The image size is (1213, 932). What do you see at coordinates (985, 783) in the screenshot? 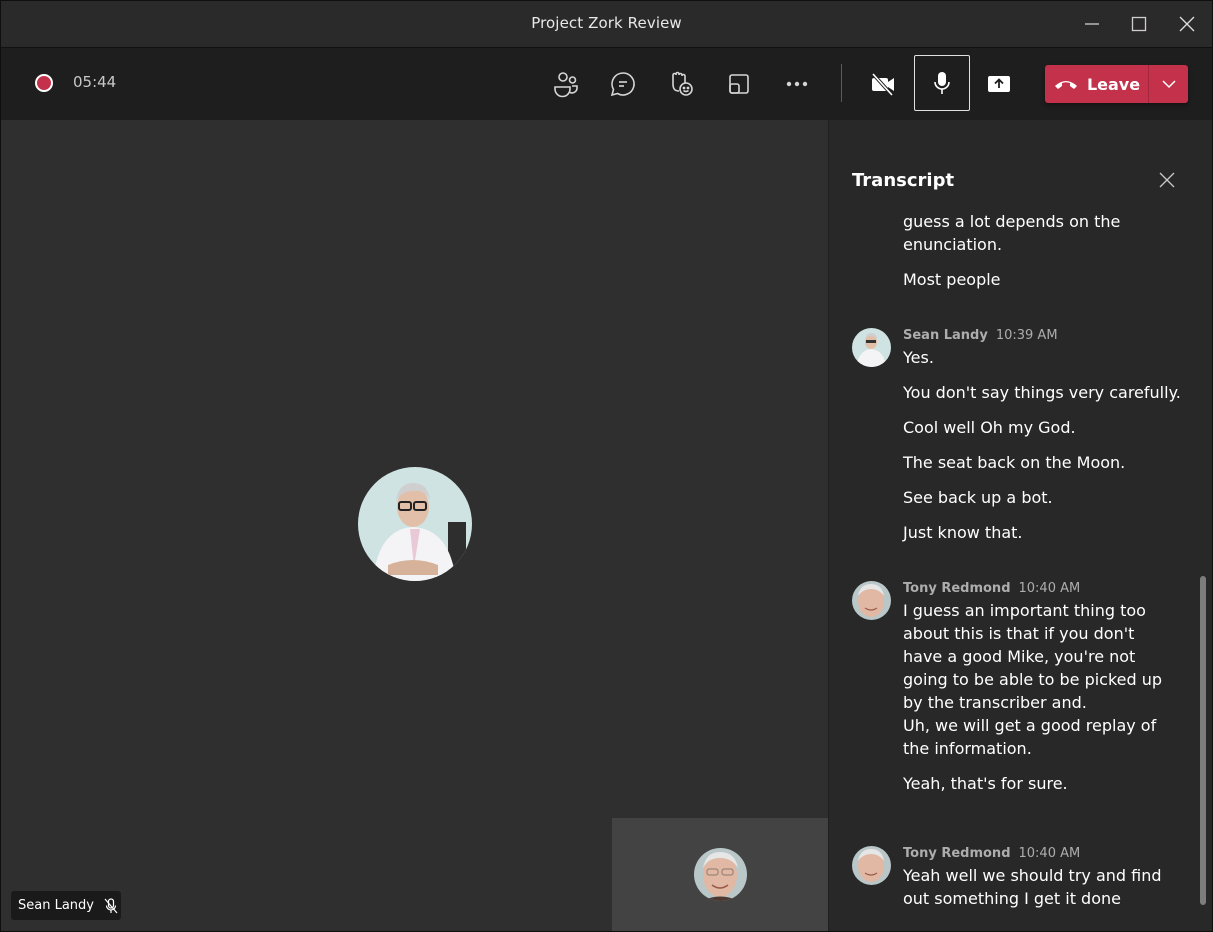
I see `transcript-line: Yeah, that's for sure.` at bounding box center [985, 783].